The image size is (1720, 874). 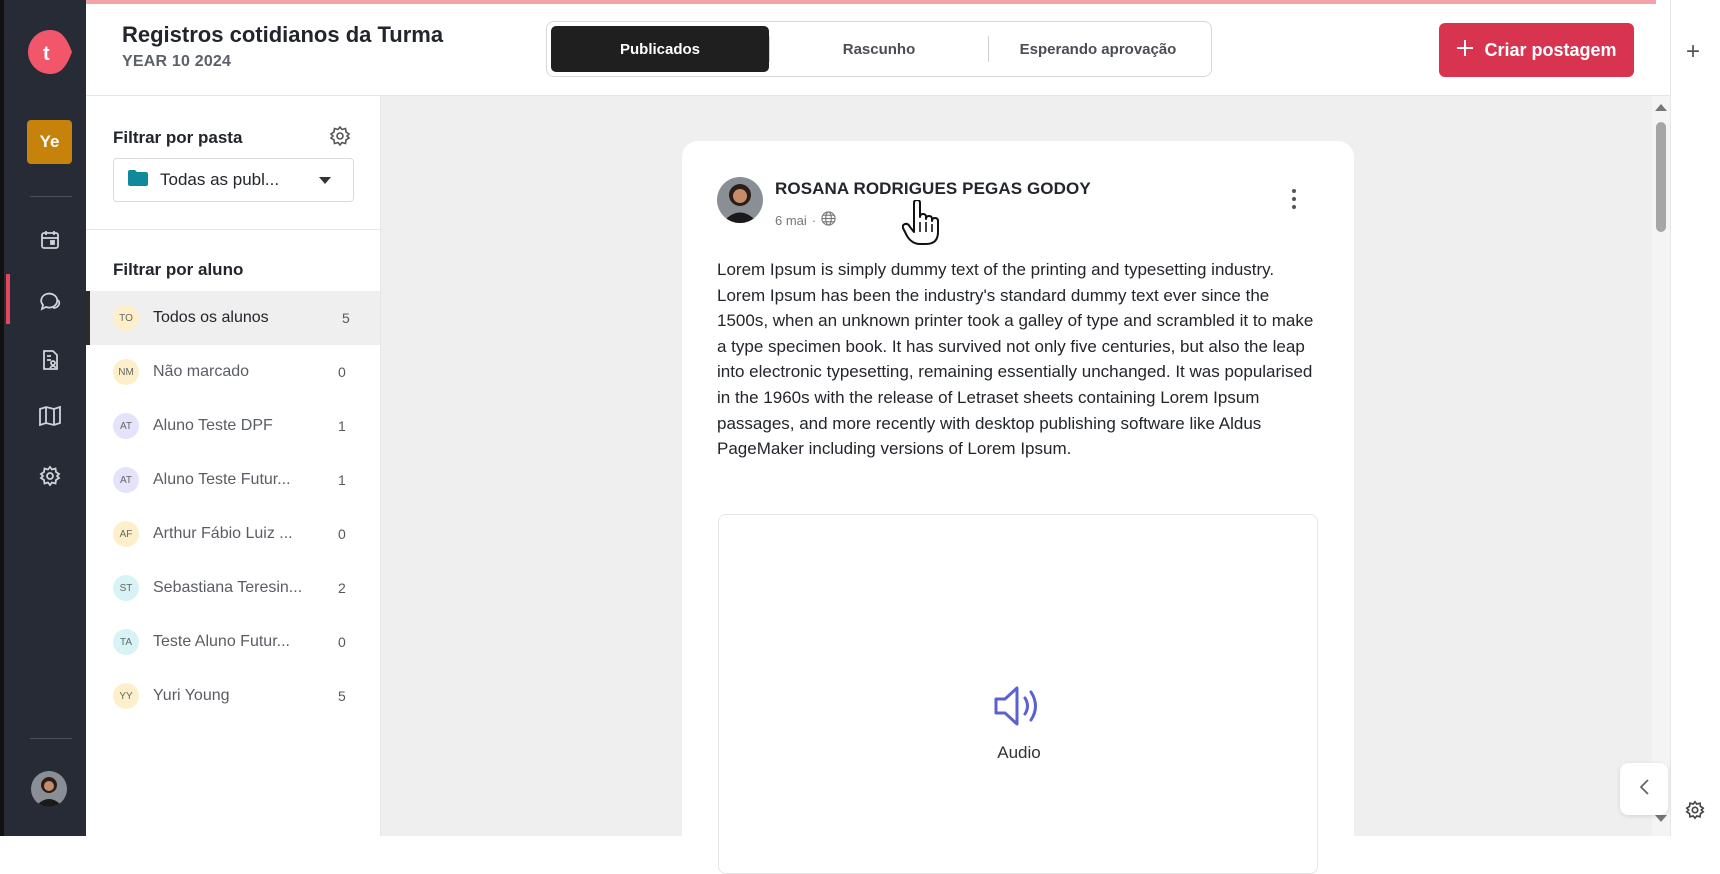 What do you see at coordinates (283, 34) in the screenshot?
I see `page-title: Registros cotidianos da Turma` at bounding box center [283, 34].